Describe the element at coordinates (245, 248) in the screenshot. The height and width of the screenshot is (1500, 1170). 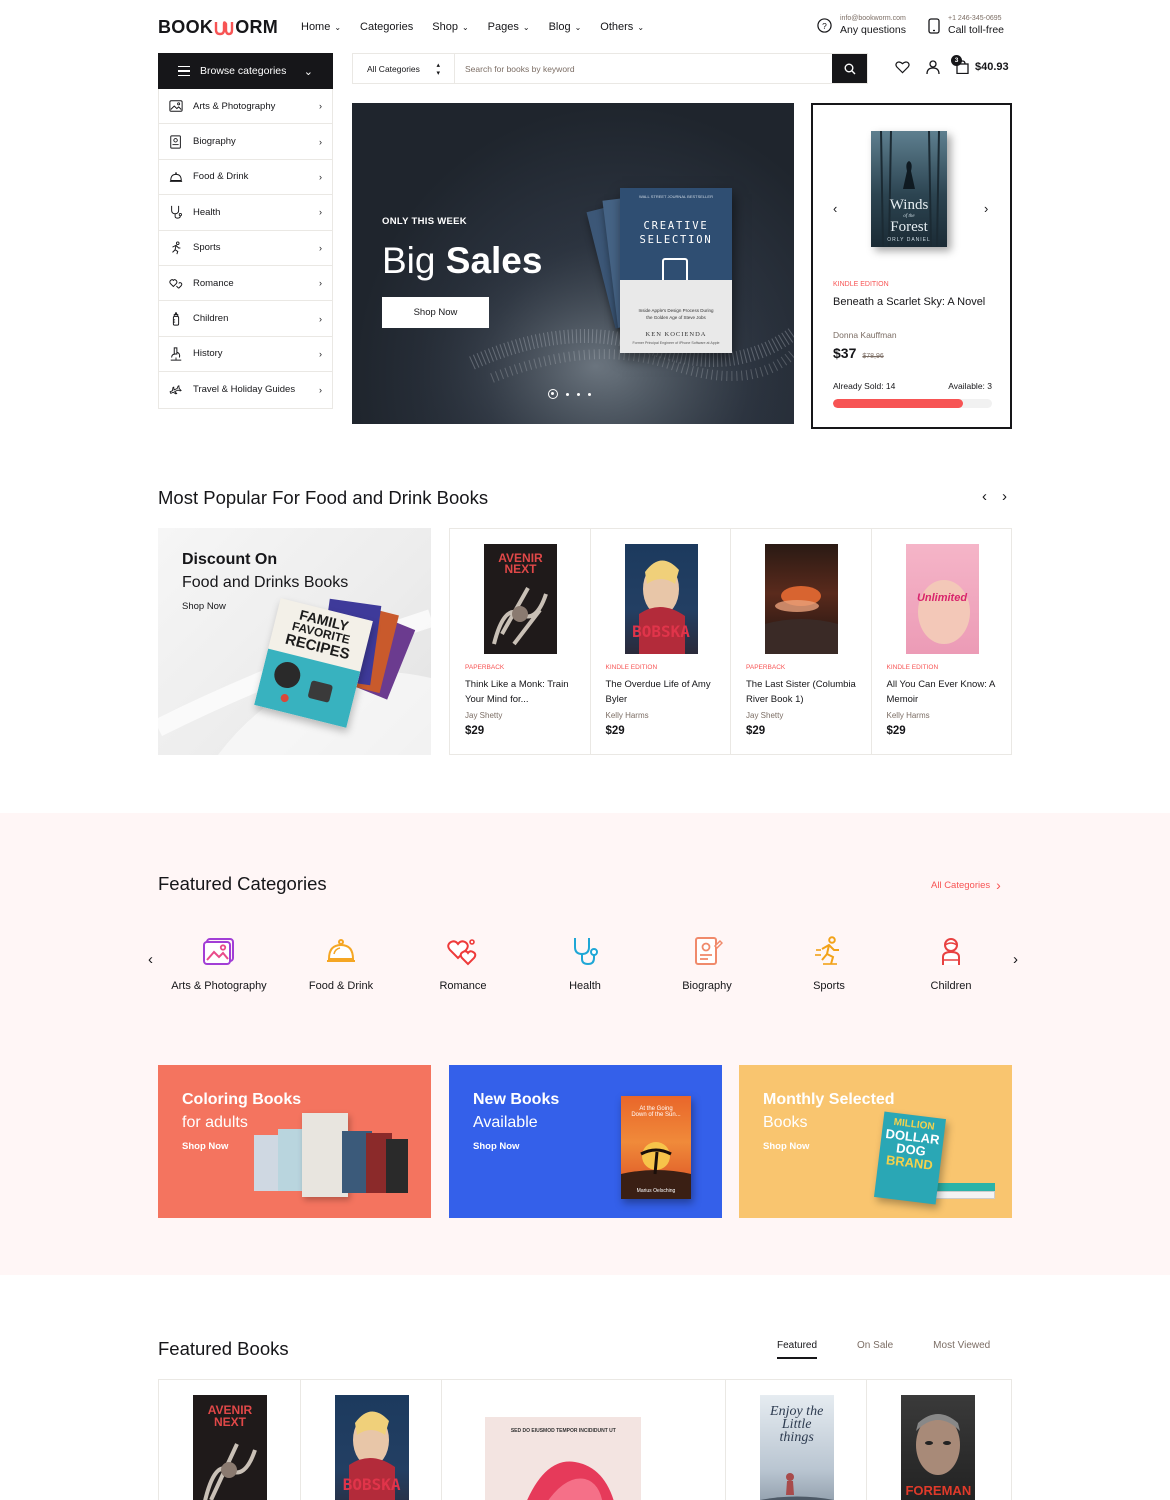
I see `category-item-sports: Sports ›` at that location.